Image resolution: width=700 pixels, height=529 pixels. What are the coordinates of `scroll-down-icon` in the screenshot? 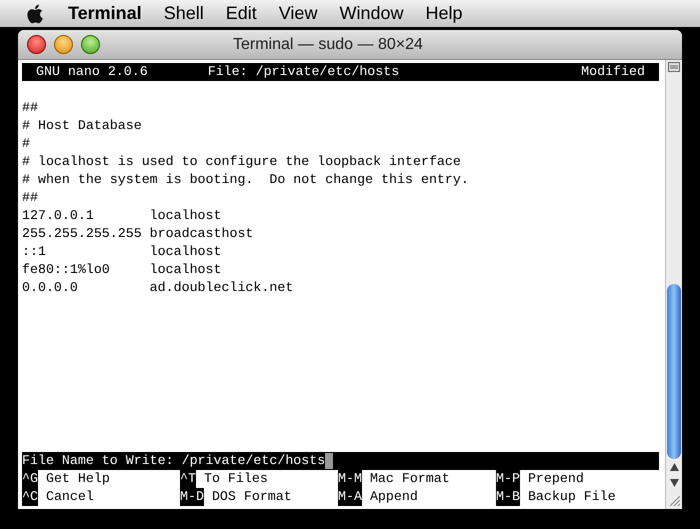 It's located at (674, 483).